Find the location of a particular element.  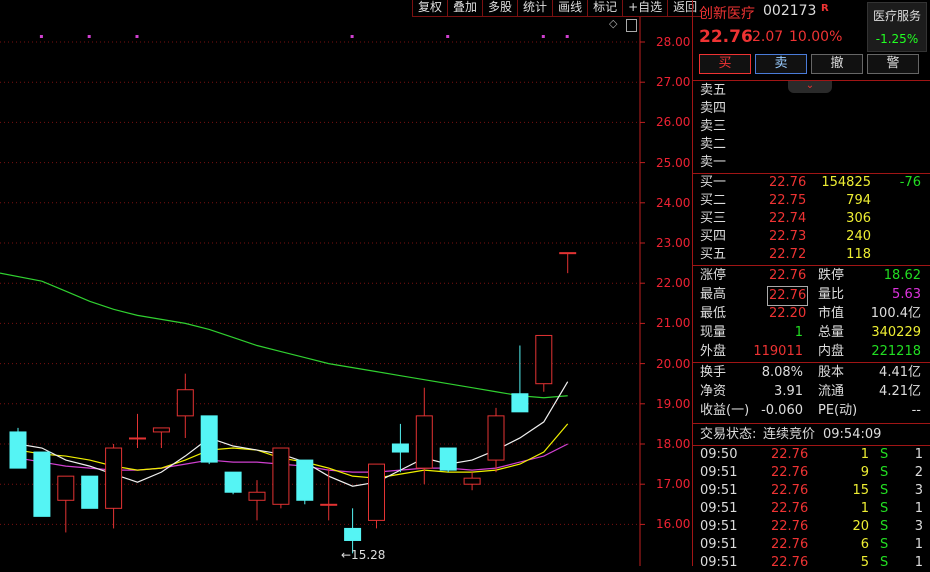

sell-level-5: 卖五 is located at coordinates (811, 91).